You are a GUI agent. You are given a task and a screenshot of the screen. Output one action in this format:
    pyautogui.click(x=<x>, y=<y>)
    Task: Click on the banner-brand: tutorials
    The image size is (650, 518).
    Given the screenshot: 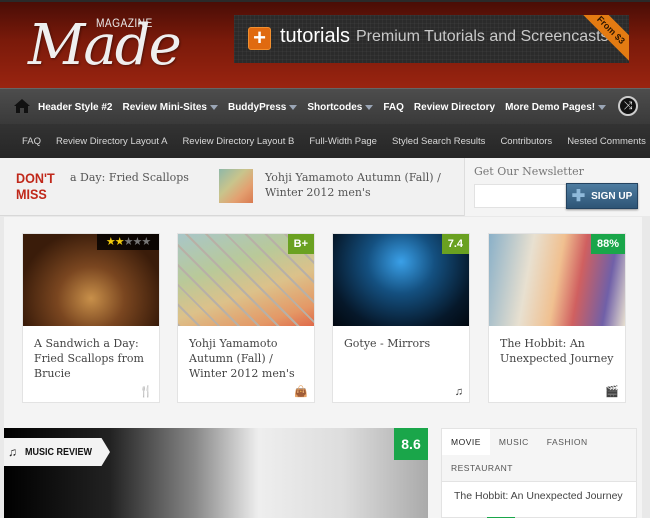 What is the action you would take?
    pyautogui.click(x=315, y=36)
    